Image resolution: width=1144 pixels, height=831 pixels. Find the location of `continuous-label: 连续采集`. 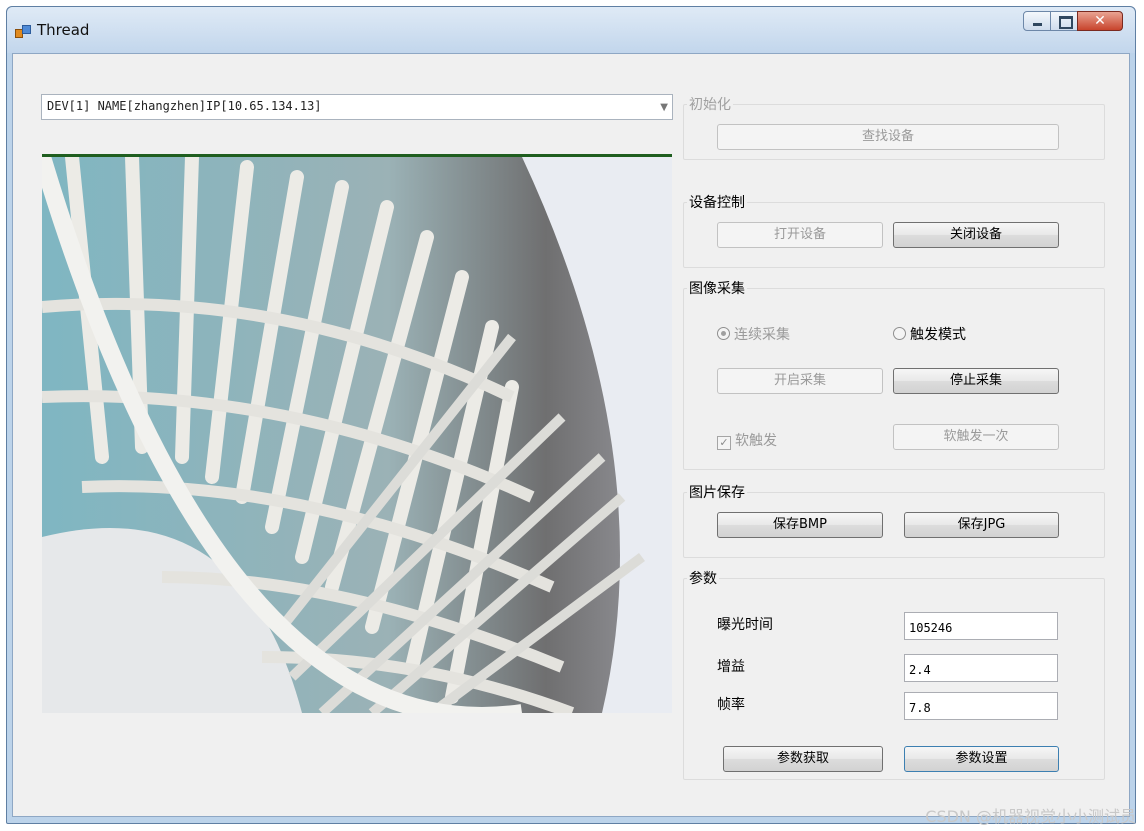

continuous-label: 连续采集 is located at coordinates (762, 335).